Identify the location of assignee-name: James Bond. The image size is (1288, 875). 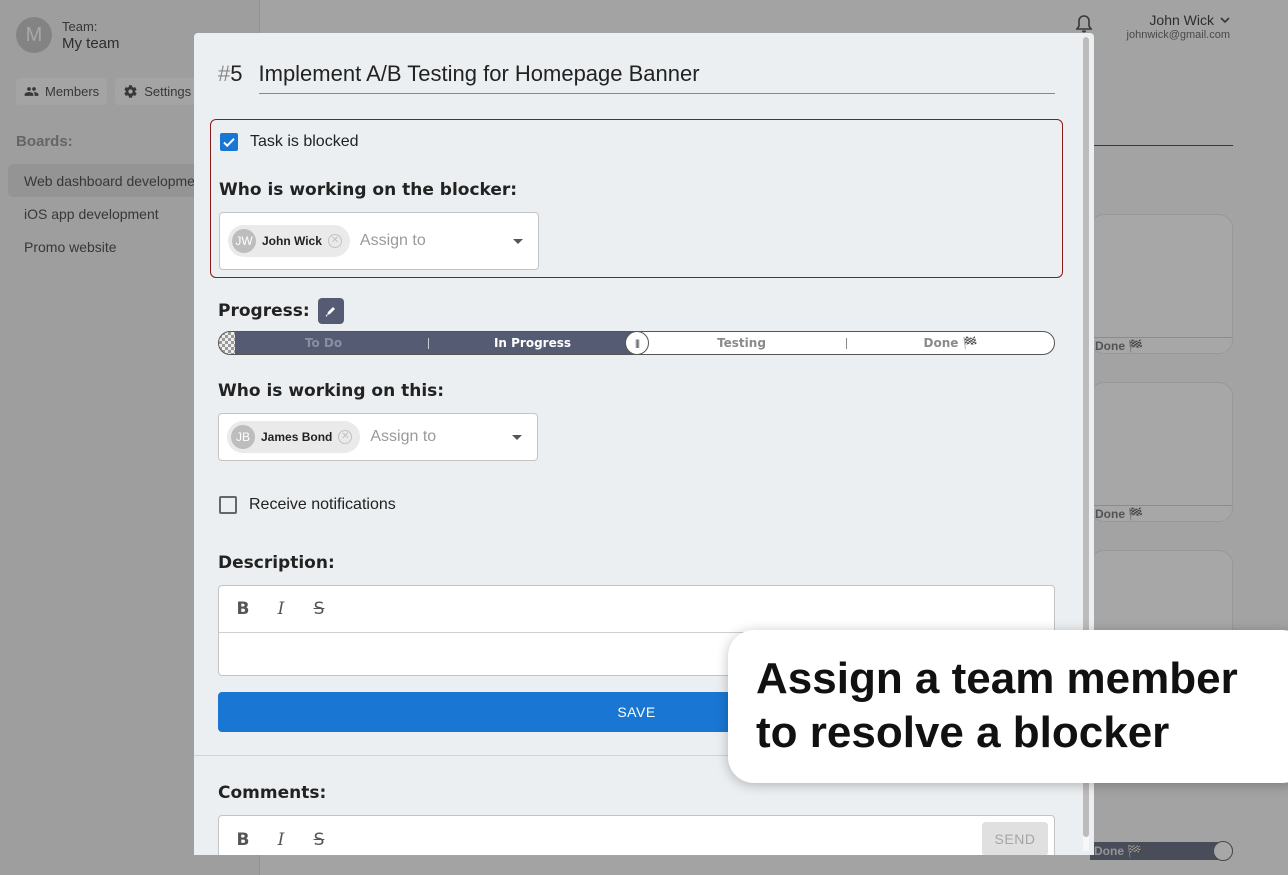
(297, 437).